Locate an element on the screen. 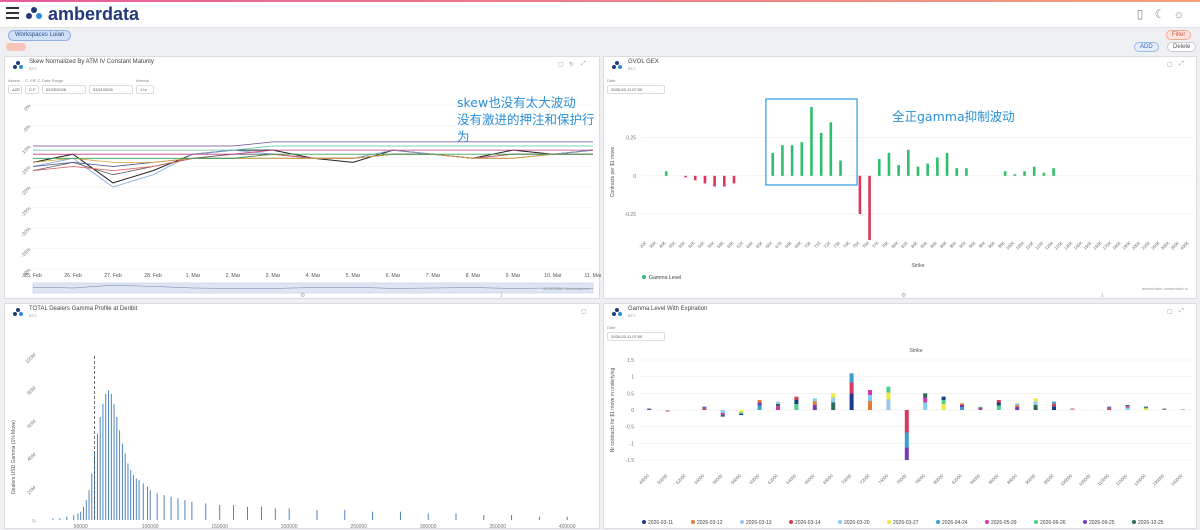 This screenshot has width=1200, height=530. add-workspace-button is located at coordinates (16, 47).